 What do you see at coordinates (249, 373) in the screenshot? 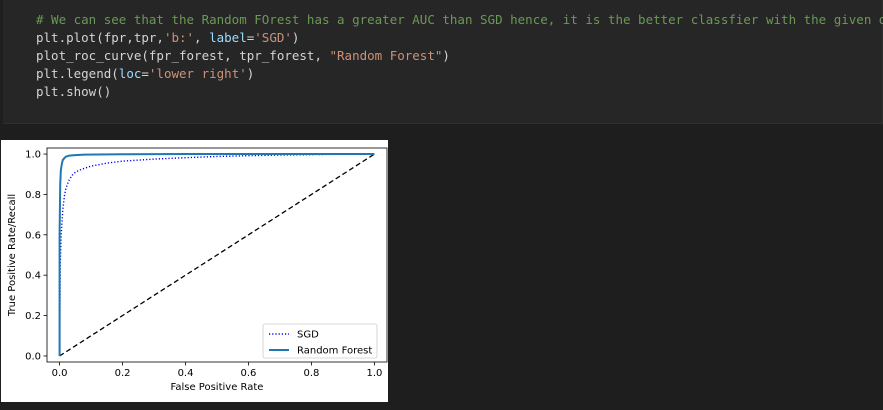
I see `x-tick-label: 0.6` at bounding box center [249, 373].